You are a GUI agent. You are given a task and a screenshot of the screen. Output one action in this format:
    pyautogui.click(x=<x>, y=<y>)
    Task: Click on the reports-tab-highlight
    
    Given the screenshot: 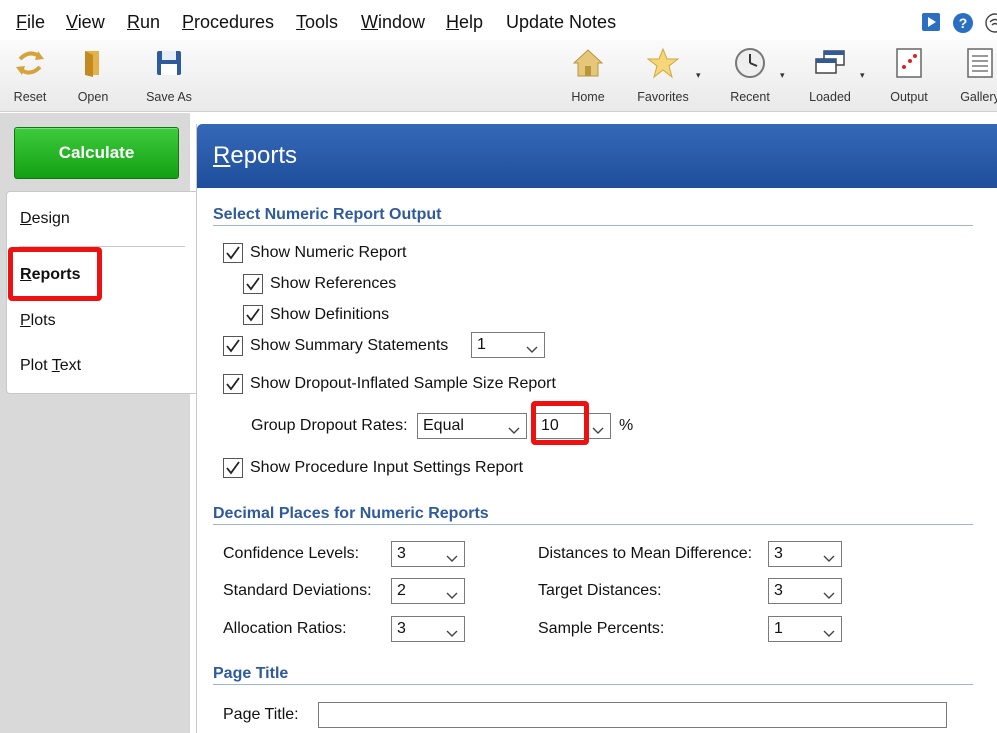 What is the action you would take?
    pyautogui.click(x=55, y=274)
    